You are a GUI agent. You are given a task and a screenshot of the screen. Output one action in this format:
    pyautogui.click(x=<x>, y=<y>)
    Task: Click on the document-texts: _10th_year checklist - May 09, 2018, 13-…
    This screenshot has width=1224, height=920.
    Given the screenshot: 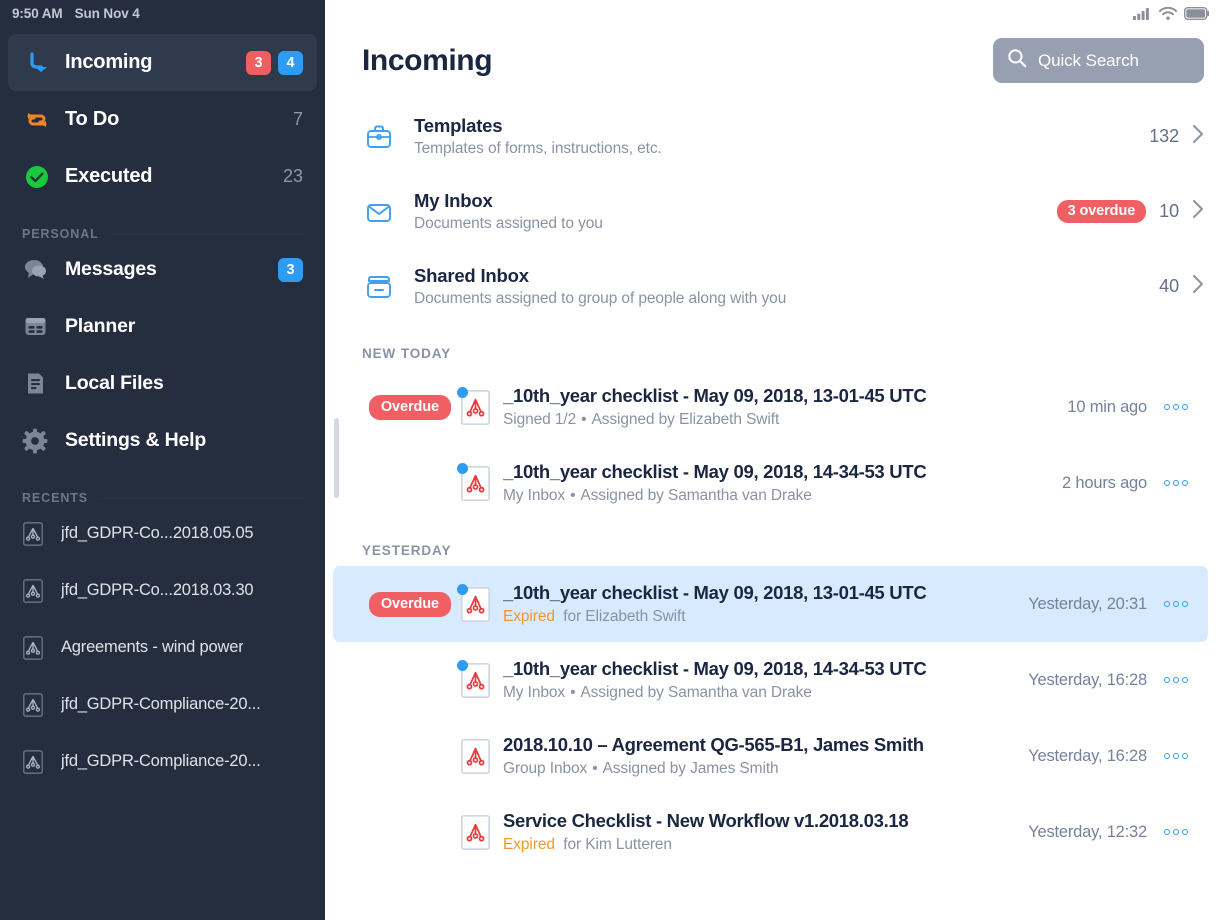 What is the action you would take?
    pyautogui.click(x=785, y=407)
    